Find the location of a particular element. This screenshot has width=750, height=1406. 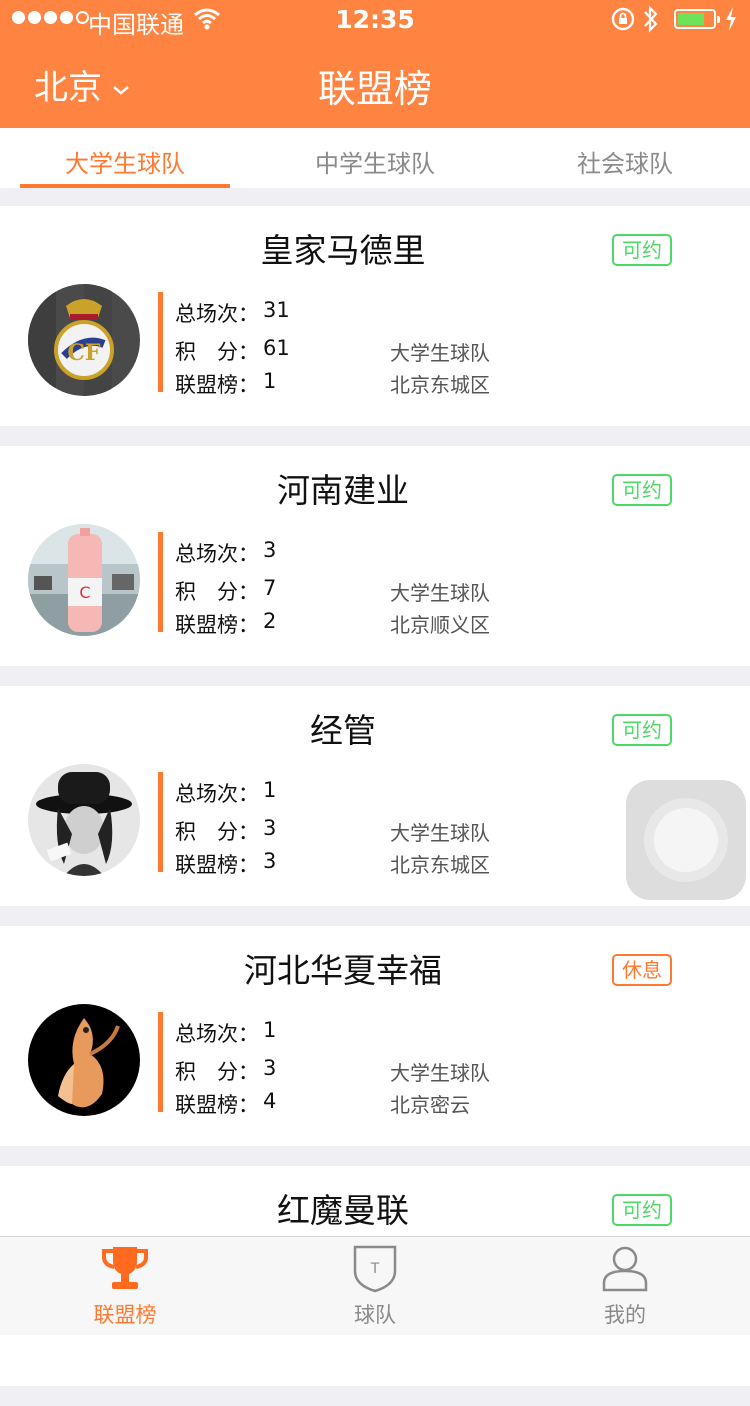

user-icon is located at coordinates (625, 1268).